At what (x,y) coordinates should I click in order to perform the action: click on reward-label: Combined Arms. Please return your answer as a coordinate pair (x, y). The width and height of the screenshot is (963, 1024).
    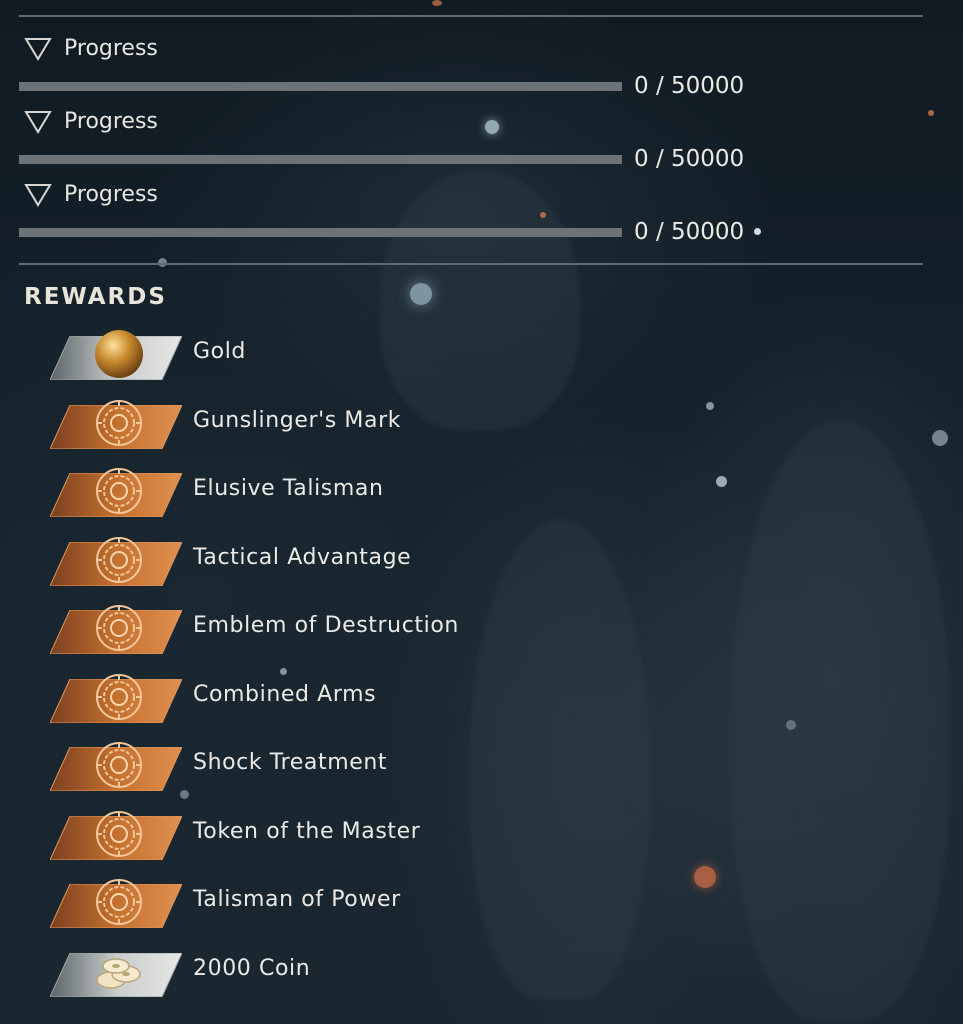
    Looking at the image, I should click on (285, 694).